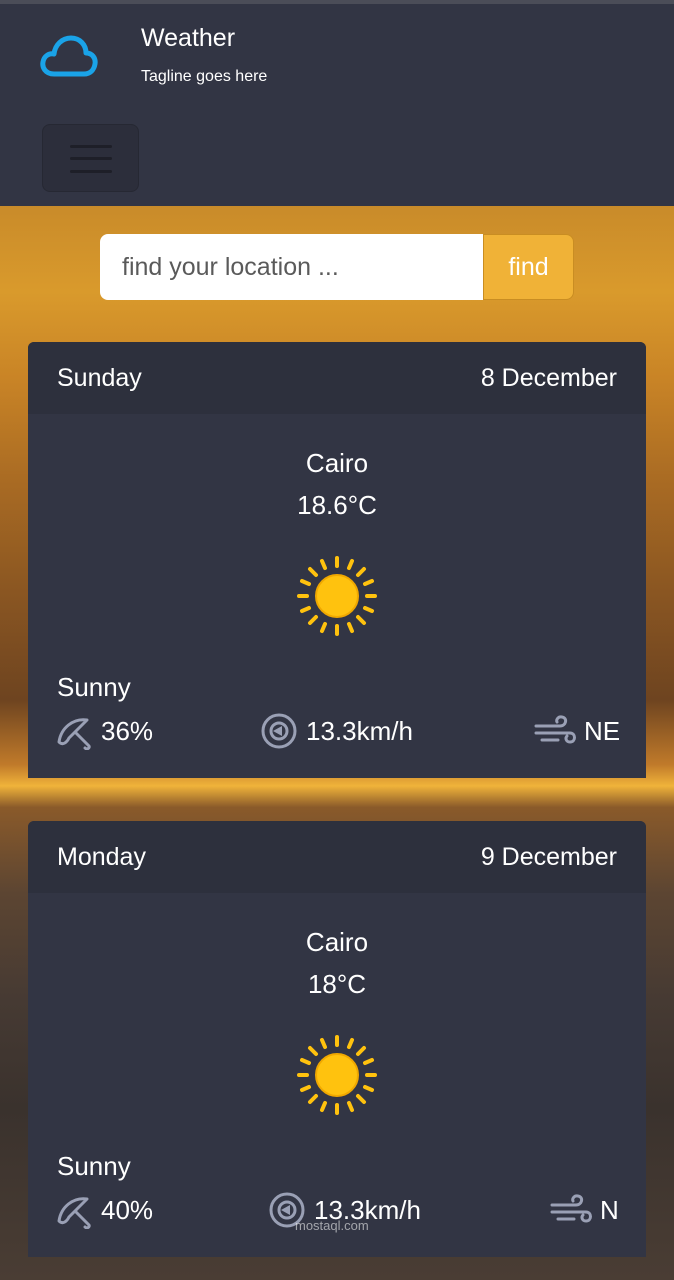  I want to click on wind-speed: 13.3km/h, so click(336, 731).